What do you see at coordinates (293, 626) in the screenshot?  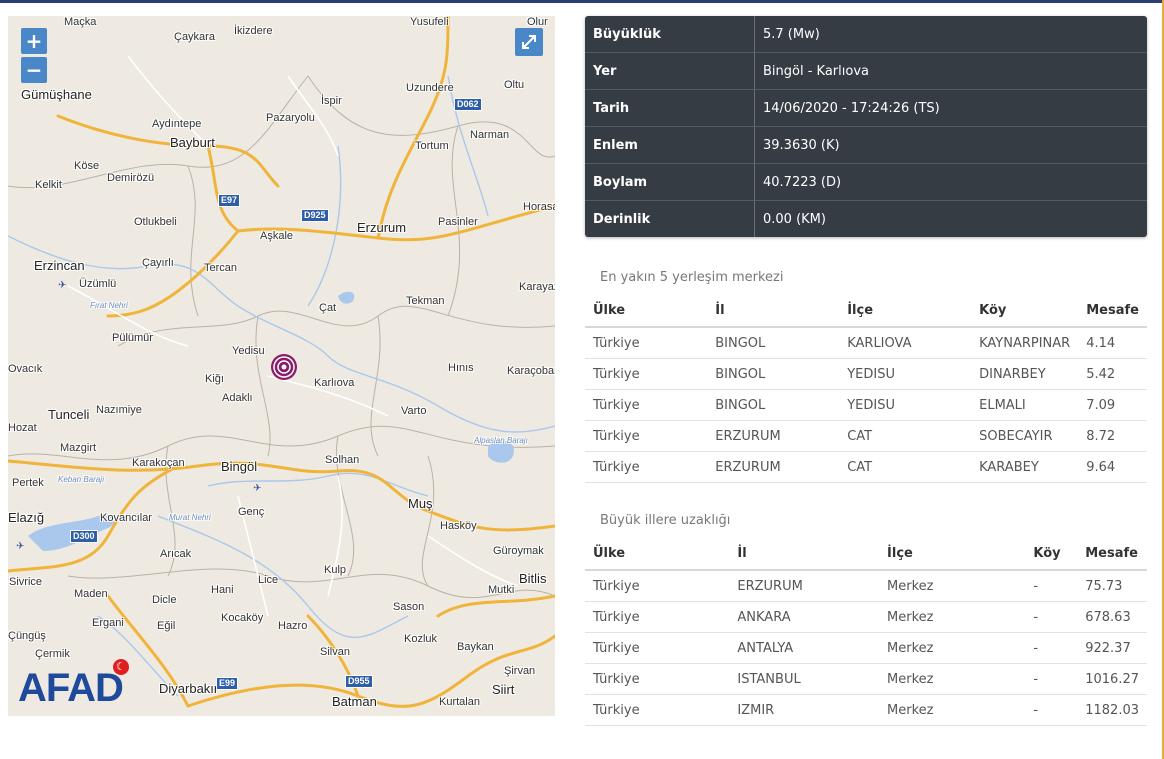 I see `place-label: Hazro` at bounding box center [293, 626].